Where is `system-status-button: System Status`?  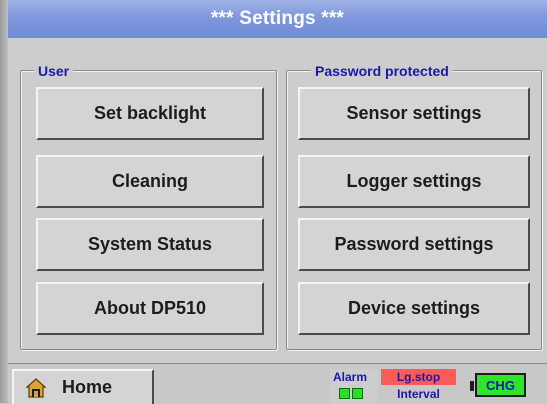
system-status-button: System Status is located at coordinates (150, 244).